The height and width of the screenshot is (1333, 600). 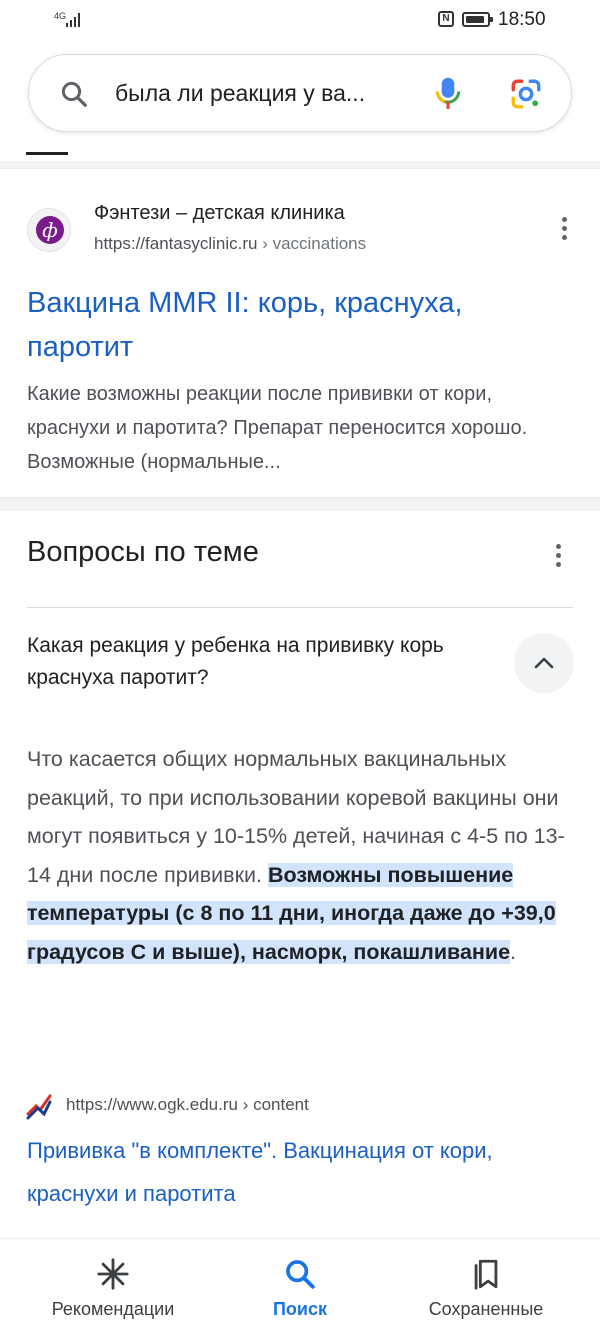 I want to click on related-questions-heading: Вопросы по теме, so click(x=143, y=552).